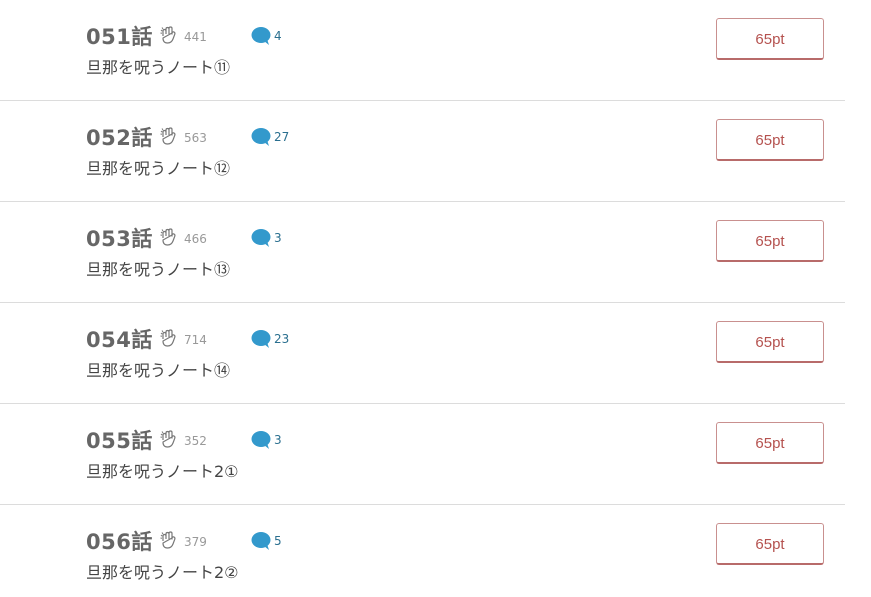 This screenshot has height=597, width=871. What do you see at coordinates (281, 339) in the screenshot?
I see `comment-count: 23` at bounding box center [281, 339].